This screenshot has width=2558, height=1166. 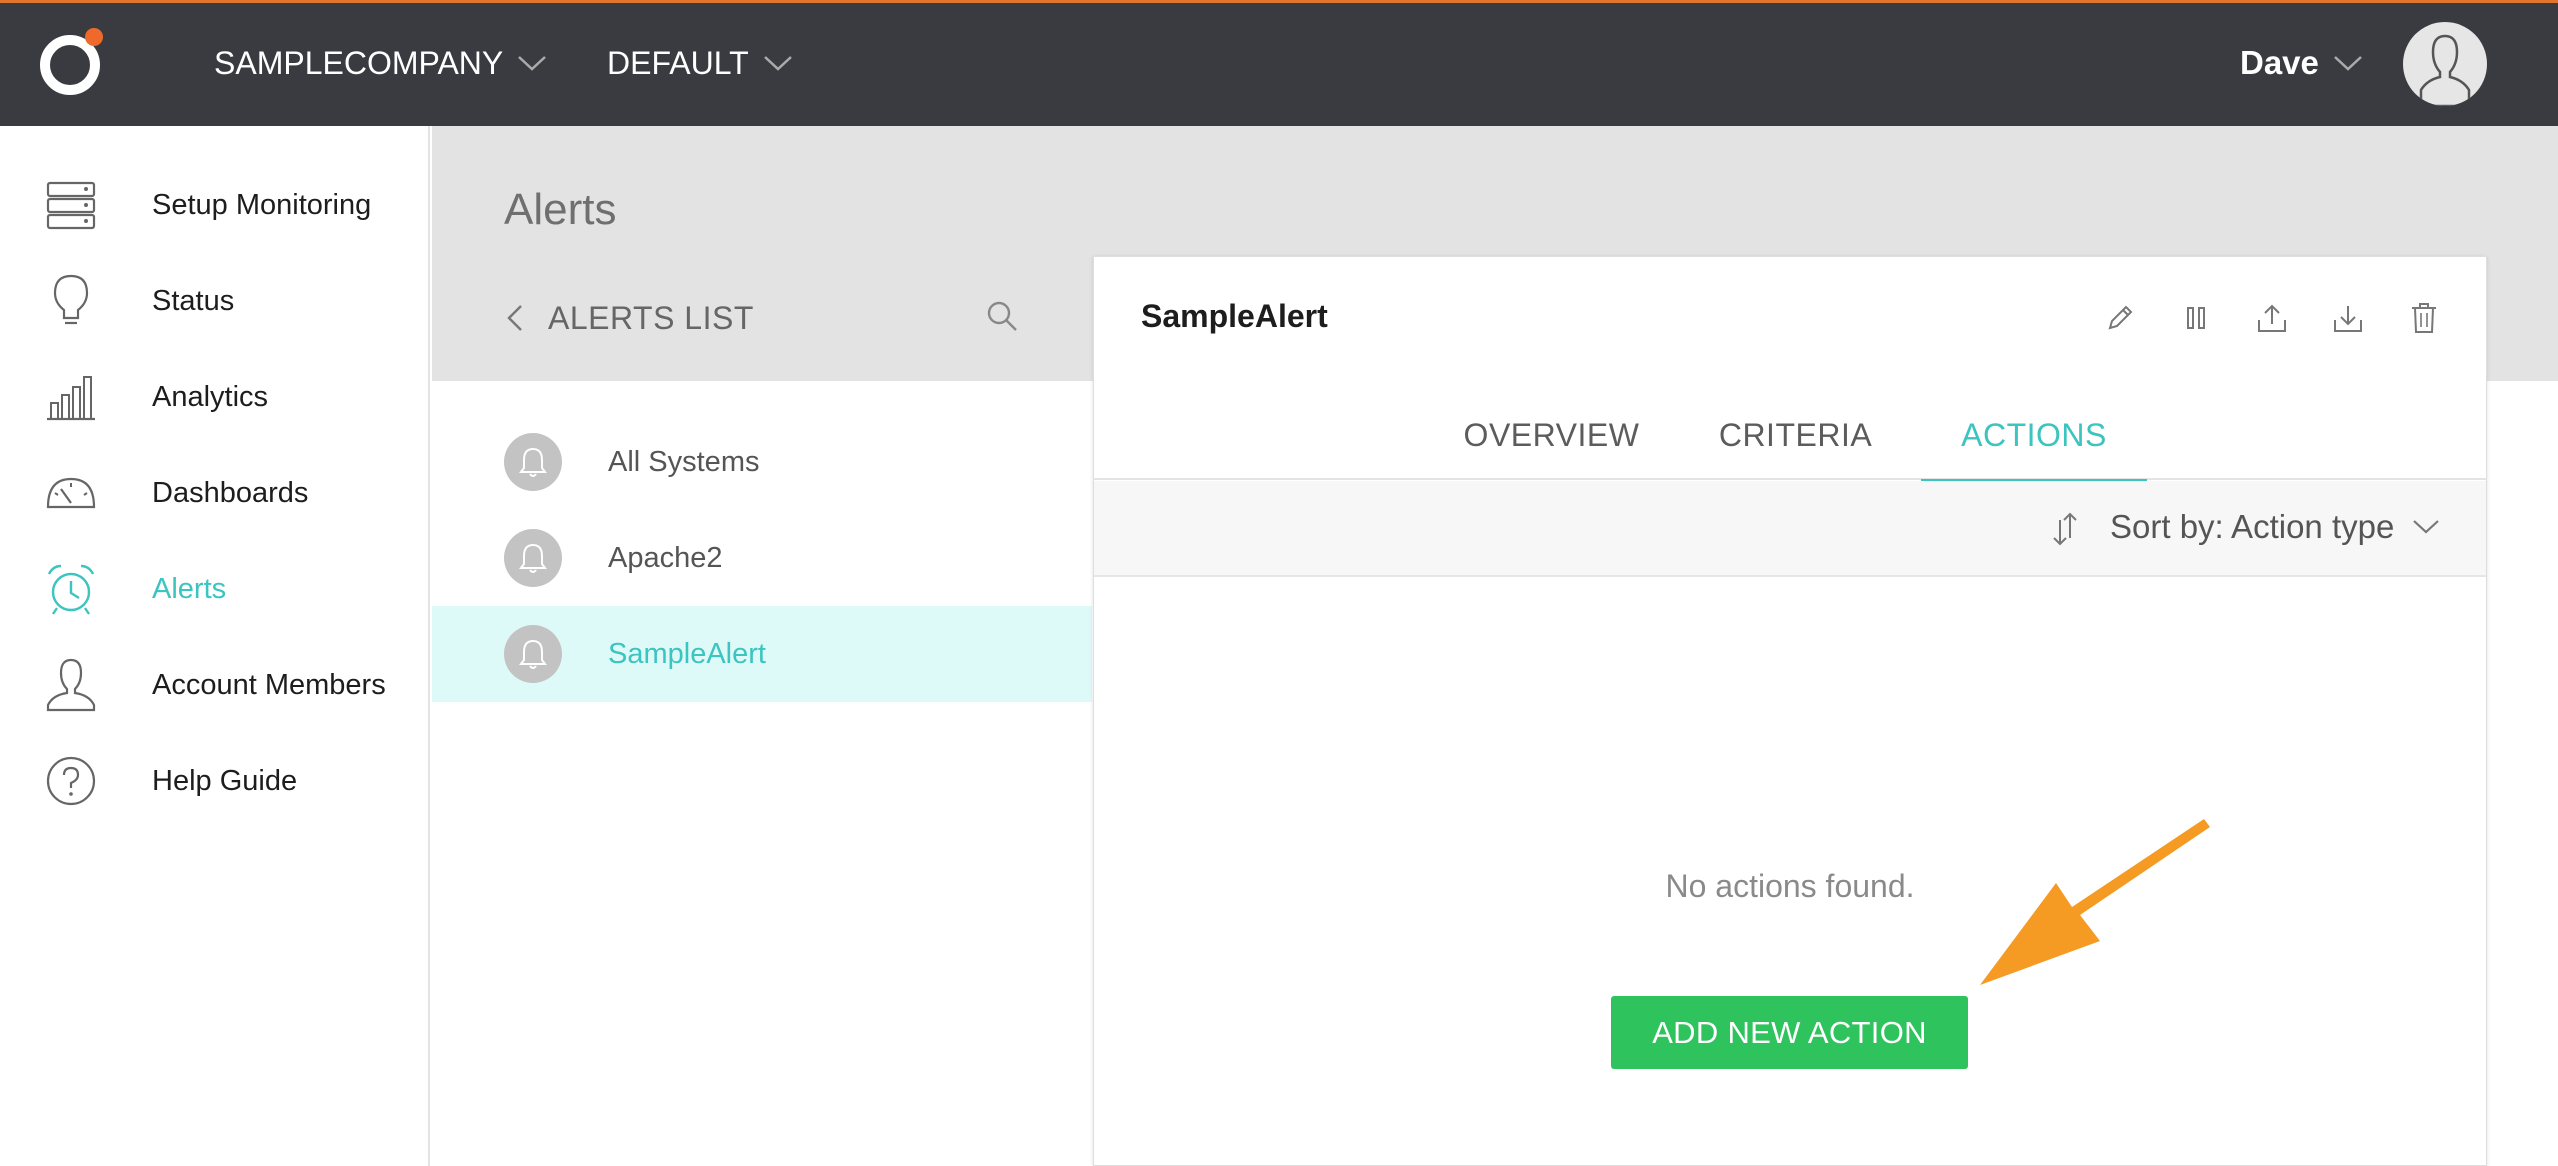 I want to click on pause-icon, so click(x=2196, y=318).